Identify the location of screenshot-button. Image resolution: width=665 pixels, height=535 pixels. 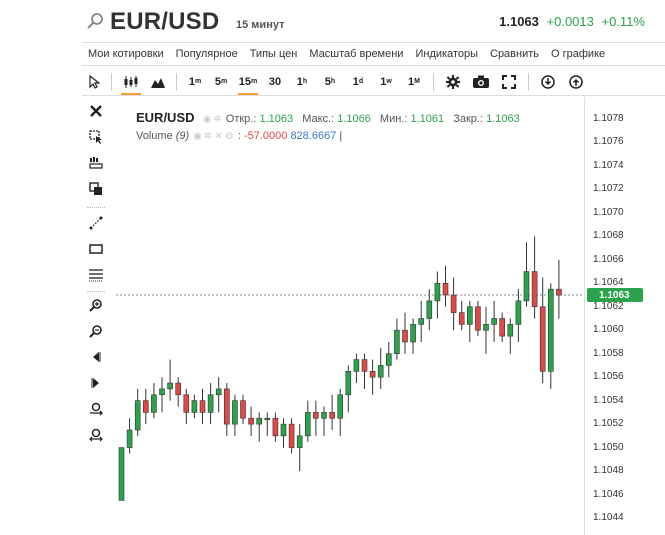
(481, 82).